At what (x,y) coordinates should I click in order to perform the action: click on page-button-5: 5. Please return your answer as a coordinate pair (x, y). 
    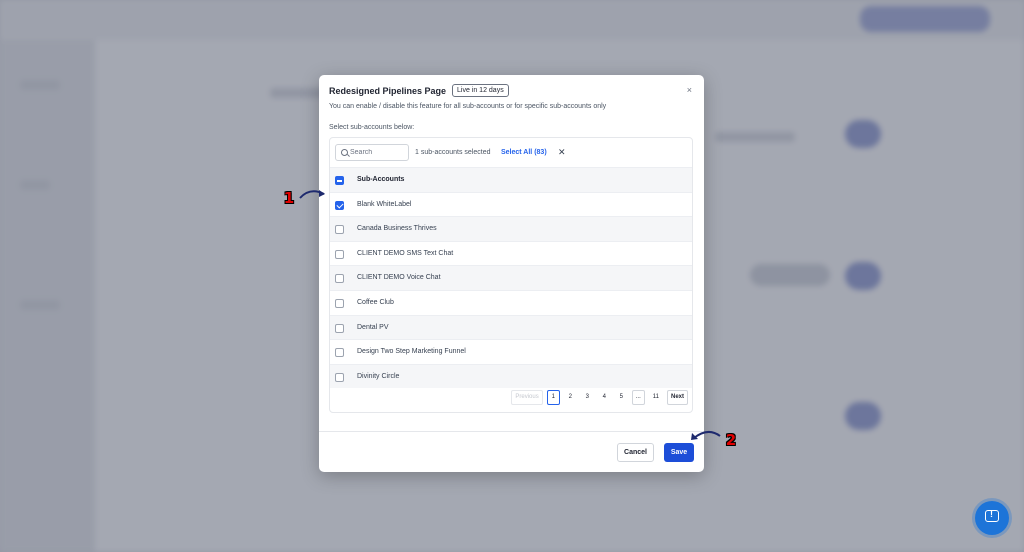
    Looking at the image, I should click on (621, 397).